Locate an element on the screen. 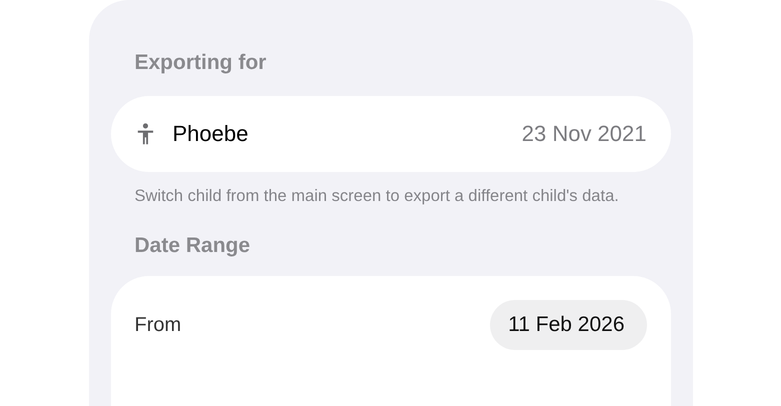  section-footer: Switch child from the main screen to export a different child's data. is located at coordinates (390, 190).